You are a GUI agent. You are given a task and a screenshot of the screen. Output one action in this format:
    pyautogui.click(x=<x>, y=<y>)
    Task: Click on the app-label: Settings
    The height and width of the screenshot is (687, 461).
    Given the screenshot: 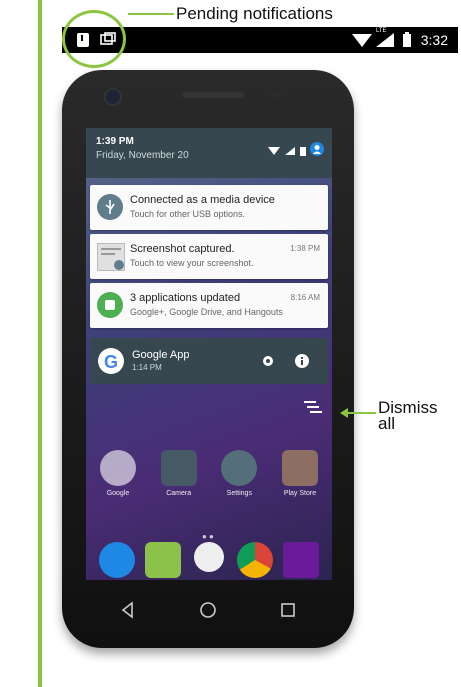 What is the action you would take?
    pyautogui.click(x=239, y=493)
    